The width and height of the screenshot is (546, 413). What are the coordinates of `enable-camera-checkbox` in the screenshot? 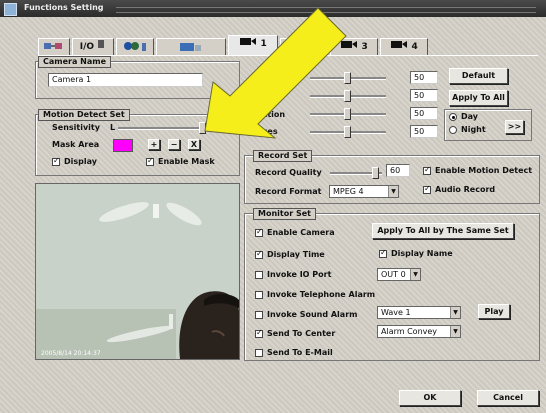 It's located at (259, 232).